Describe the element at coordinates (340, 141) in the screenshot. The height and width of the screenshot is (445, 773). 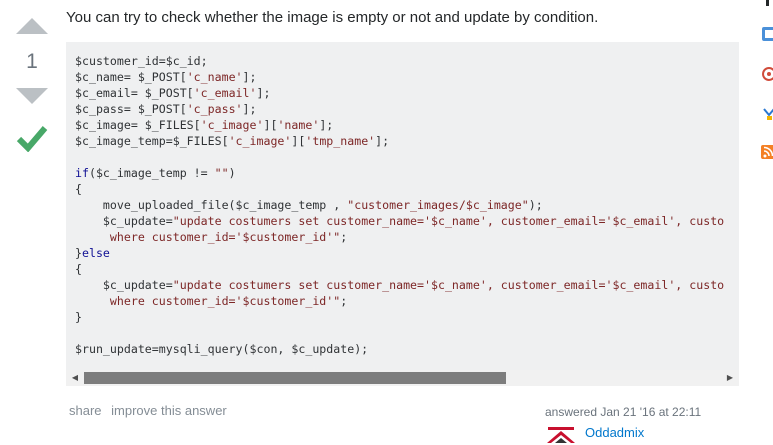
I see `code-token: 'tmp_name'` at that location.